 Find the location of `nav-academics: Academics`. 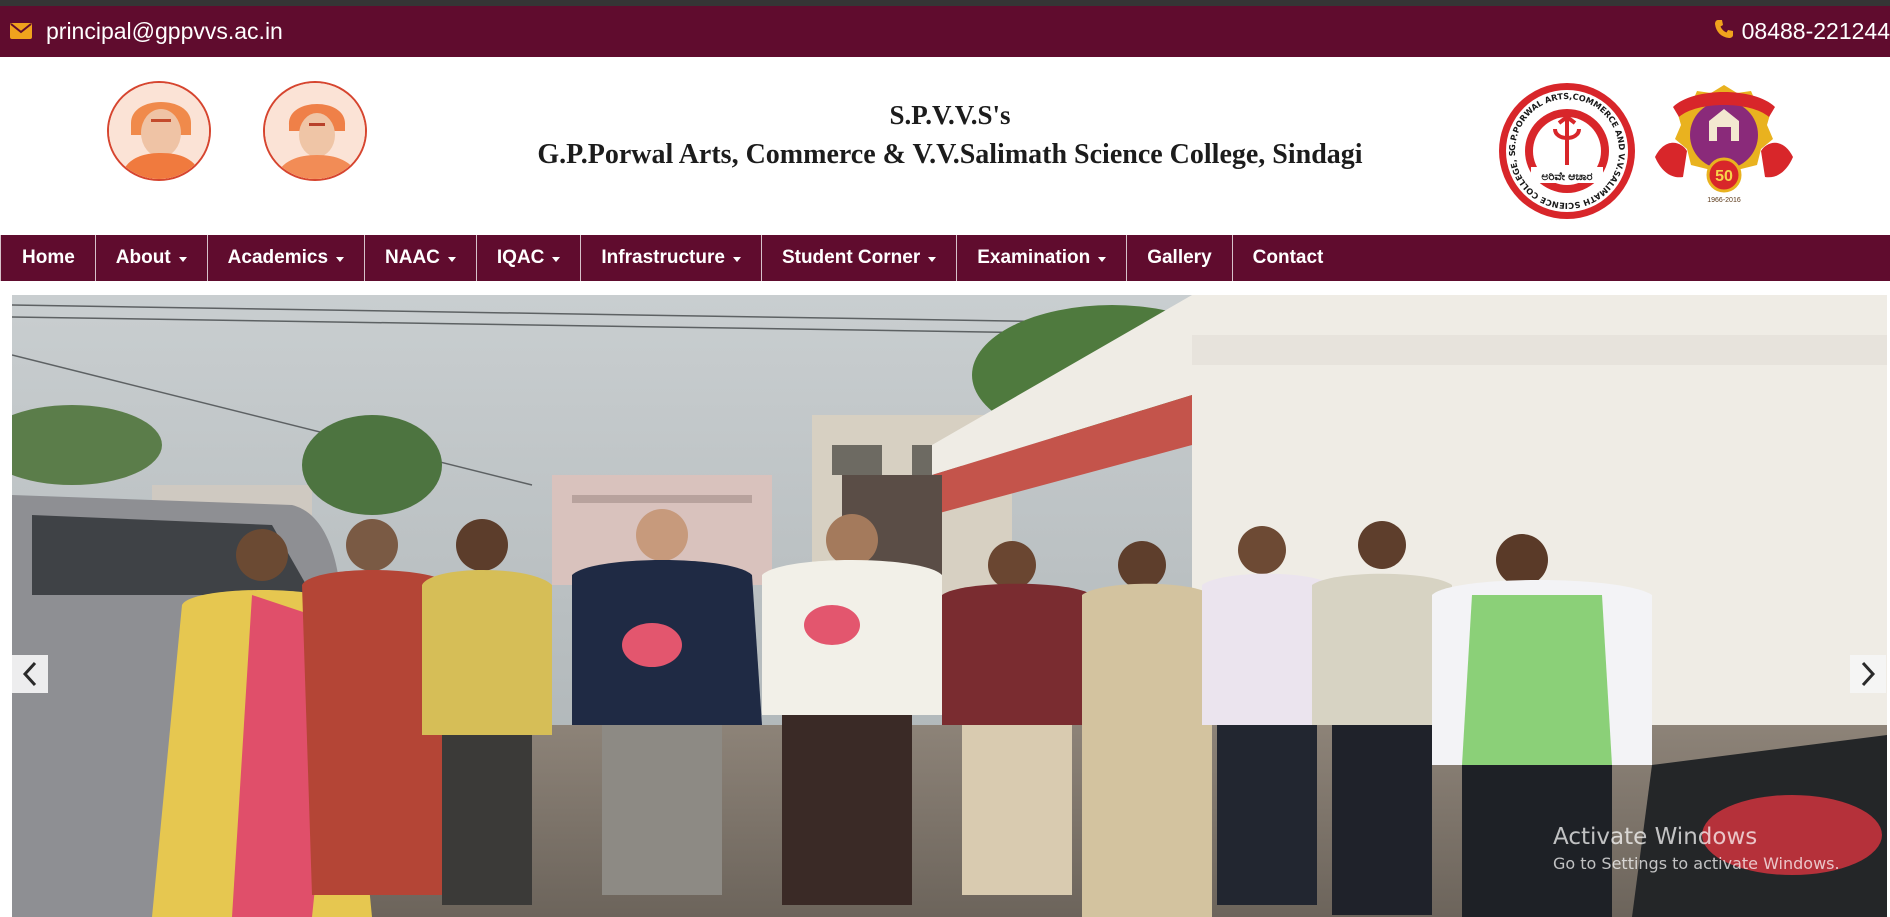

nav-academics: Academics is located at coordinates (285, 258).